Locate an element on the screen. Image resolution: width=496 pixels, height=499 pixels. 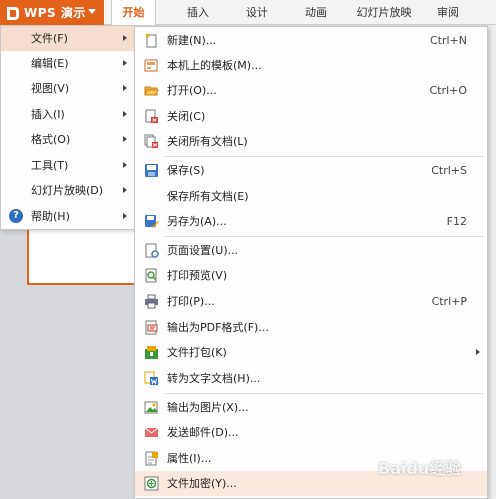
slide-thumbnail is located at coordinates (88, 255).